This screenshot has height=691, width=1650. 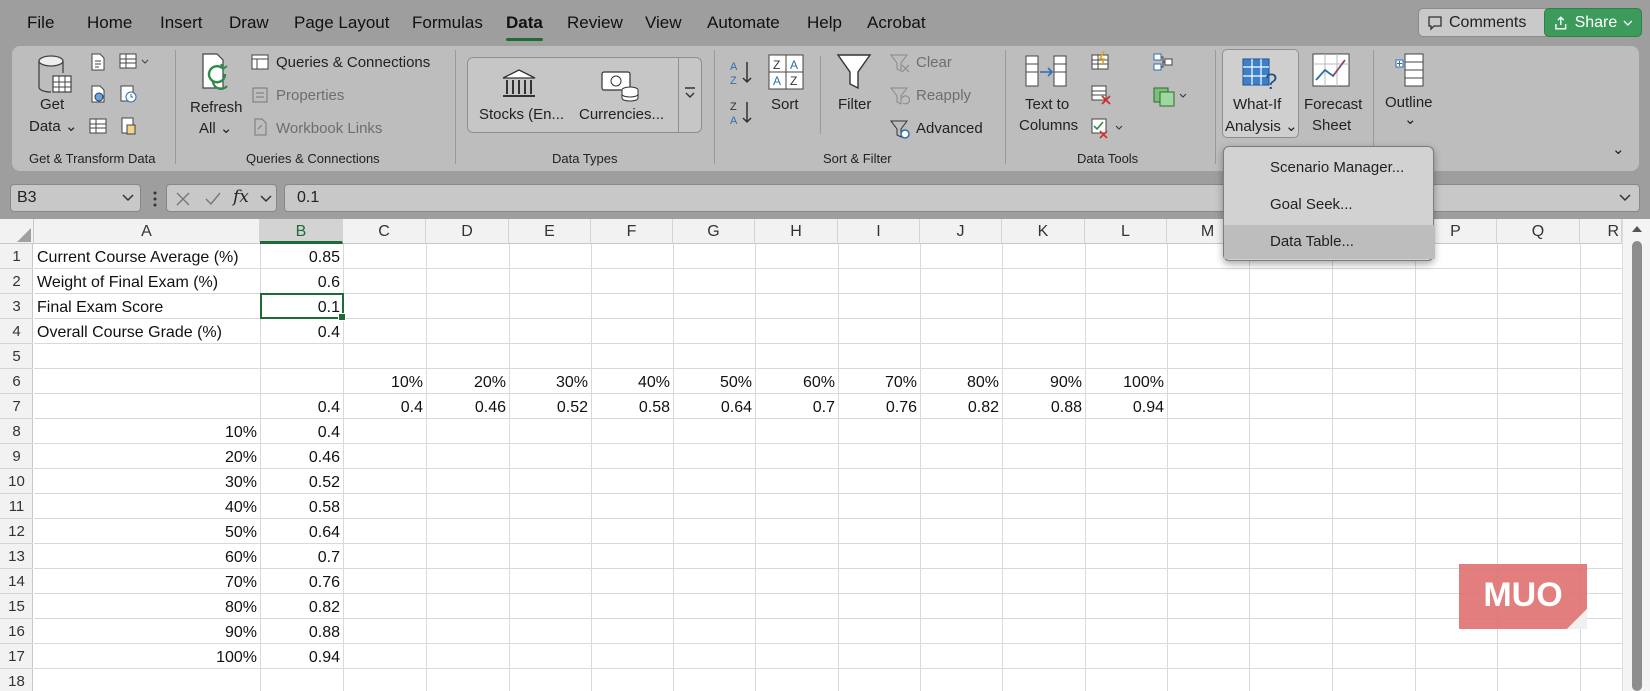 I want to click on data-types-expand-button, so click(x=689, y=95).